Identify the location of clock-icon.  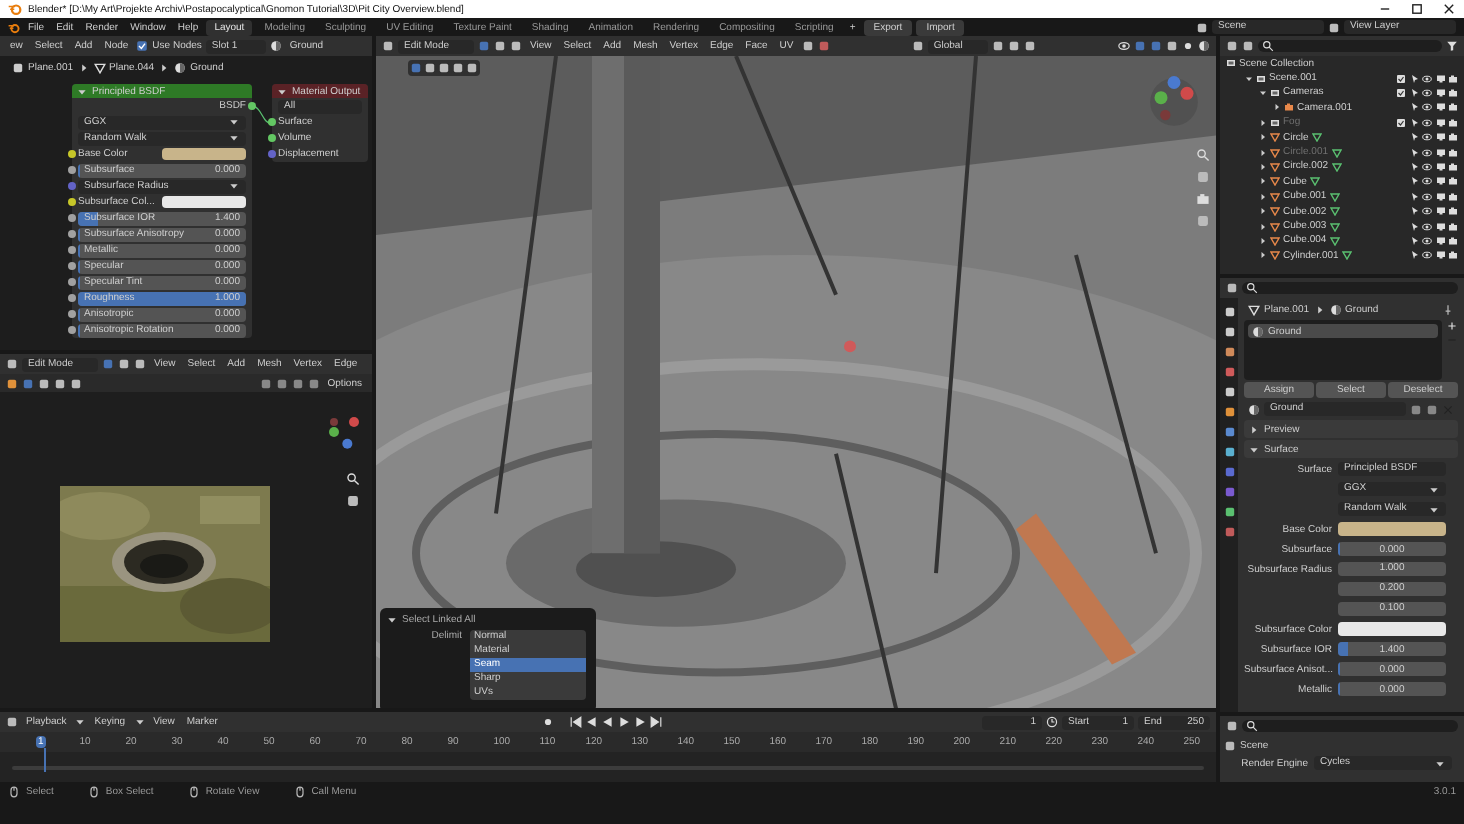
(1052, 722).